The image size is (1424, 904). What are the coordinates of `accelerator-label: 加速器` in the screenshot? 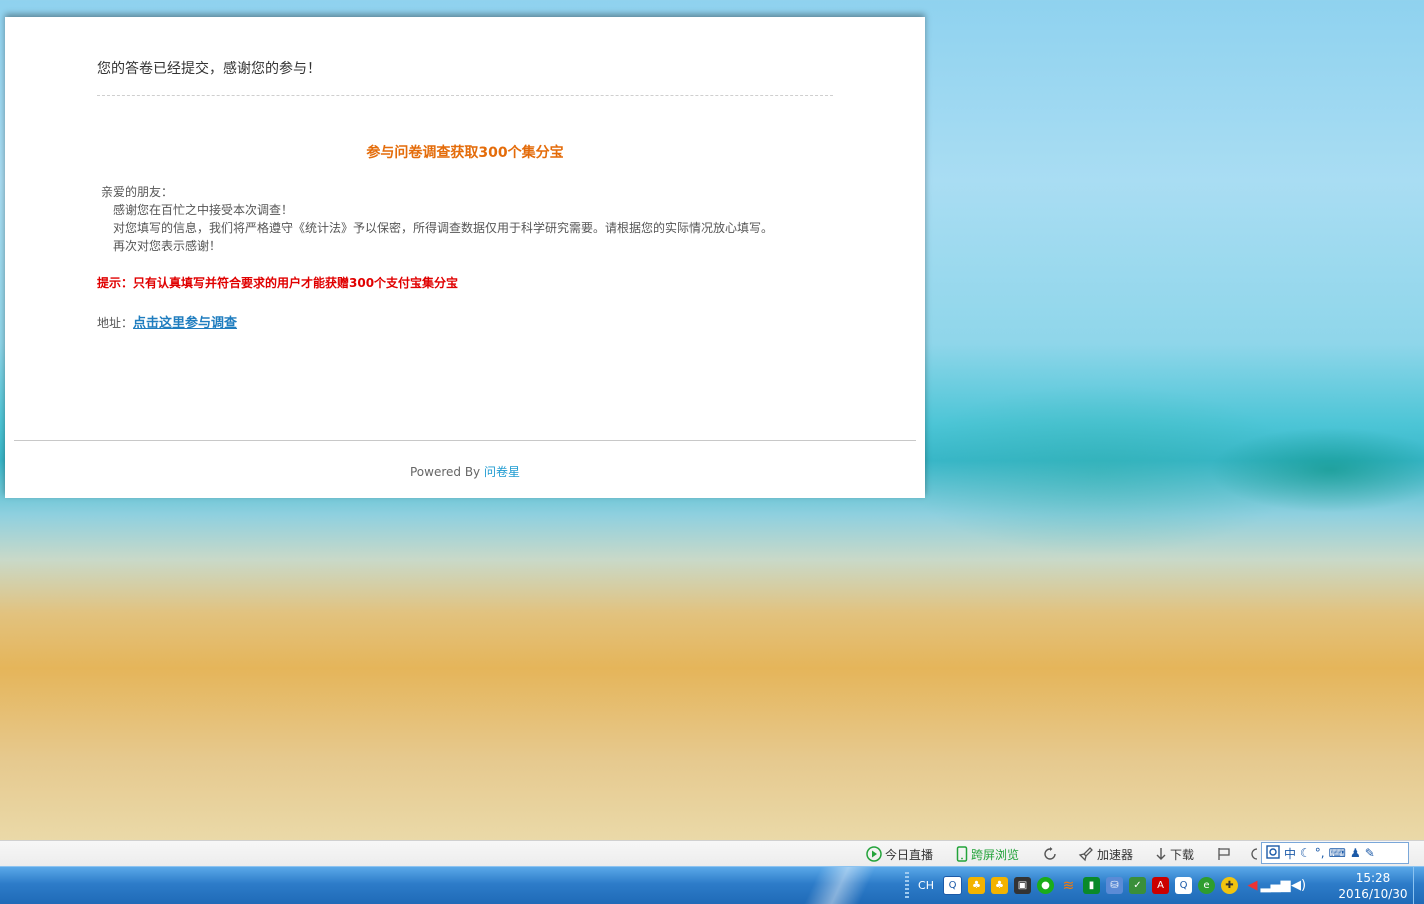 It's located at (1115, 854).